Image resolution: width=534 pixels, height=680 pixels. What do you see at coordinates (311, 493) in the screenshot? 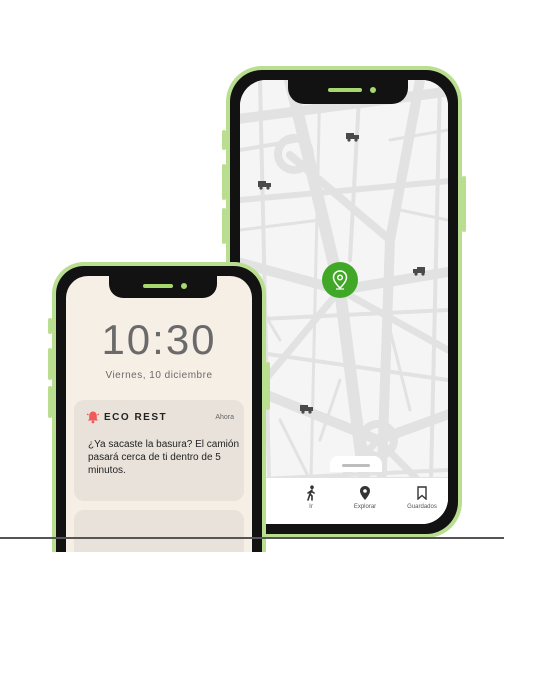
I see `walk-icon` at bounding box center [311, 493].